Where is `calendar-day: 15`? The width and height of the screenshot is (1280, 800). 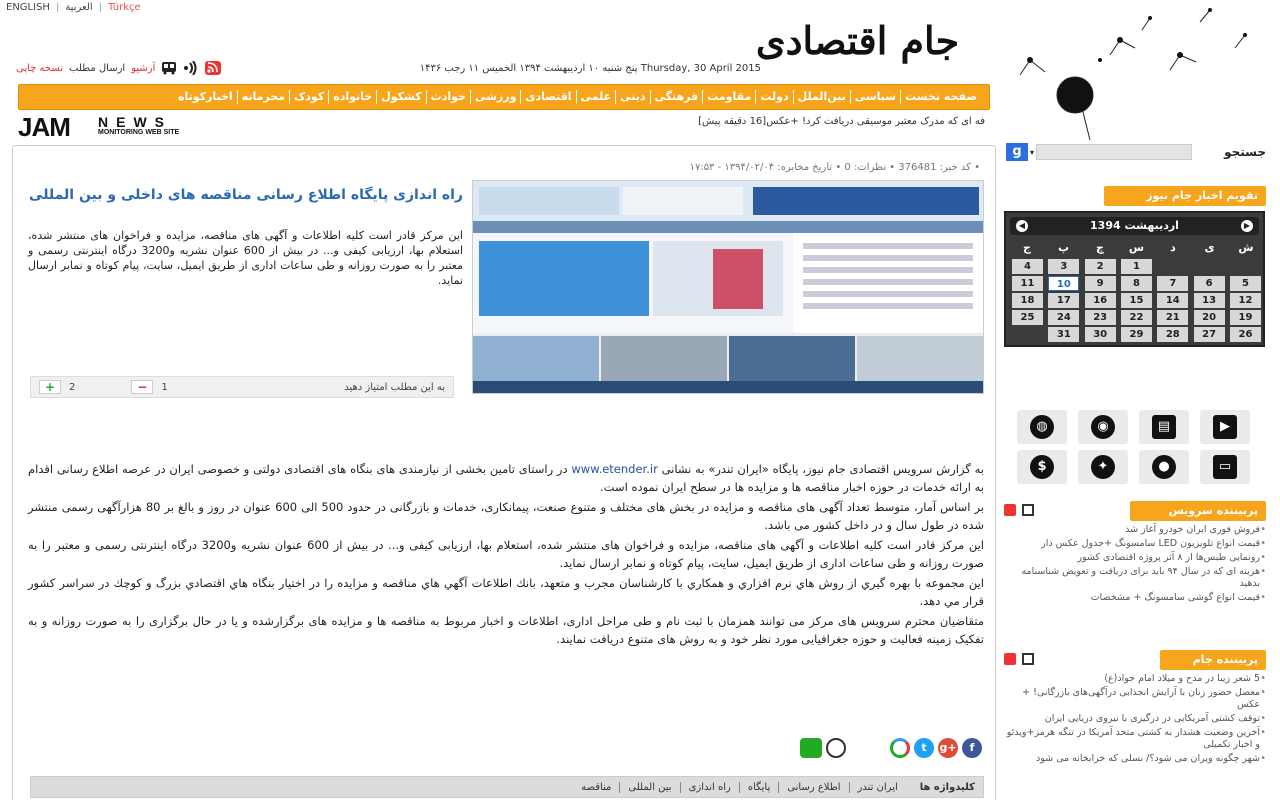 calendar-day: 15 is located at coordinates (1136, 300).